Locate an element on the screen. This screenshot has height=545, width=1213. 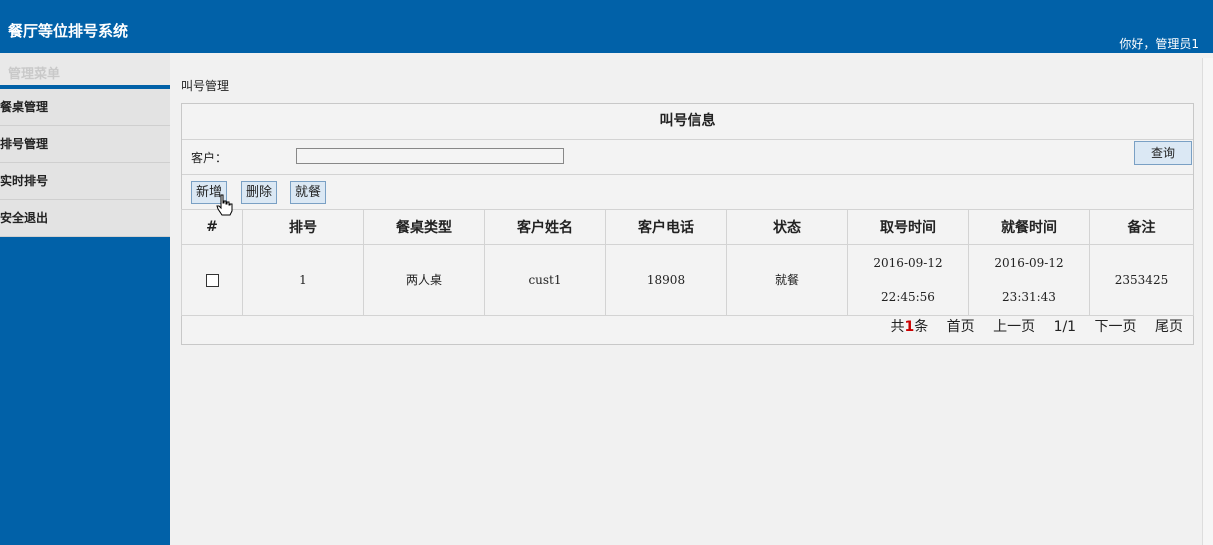
last-page-link: 尾页 is located at coordinates (1169, 327).